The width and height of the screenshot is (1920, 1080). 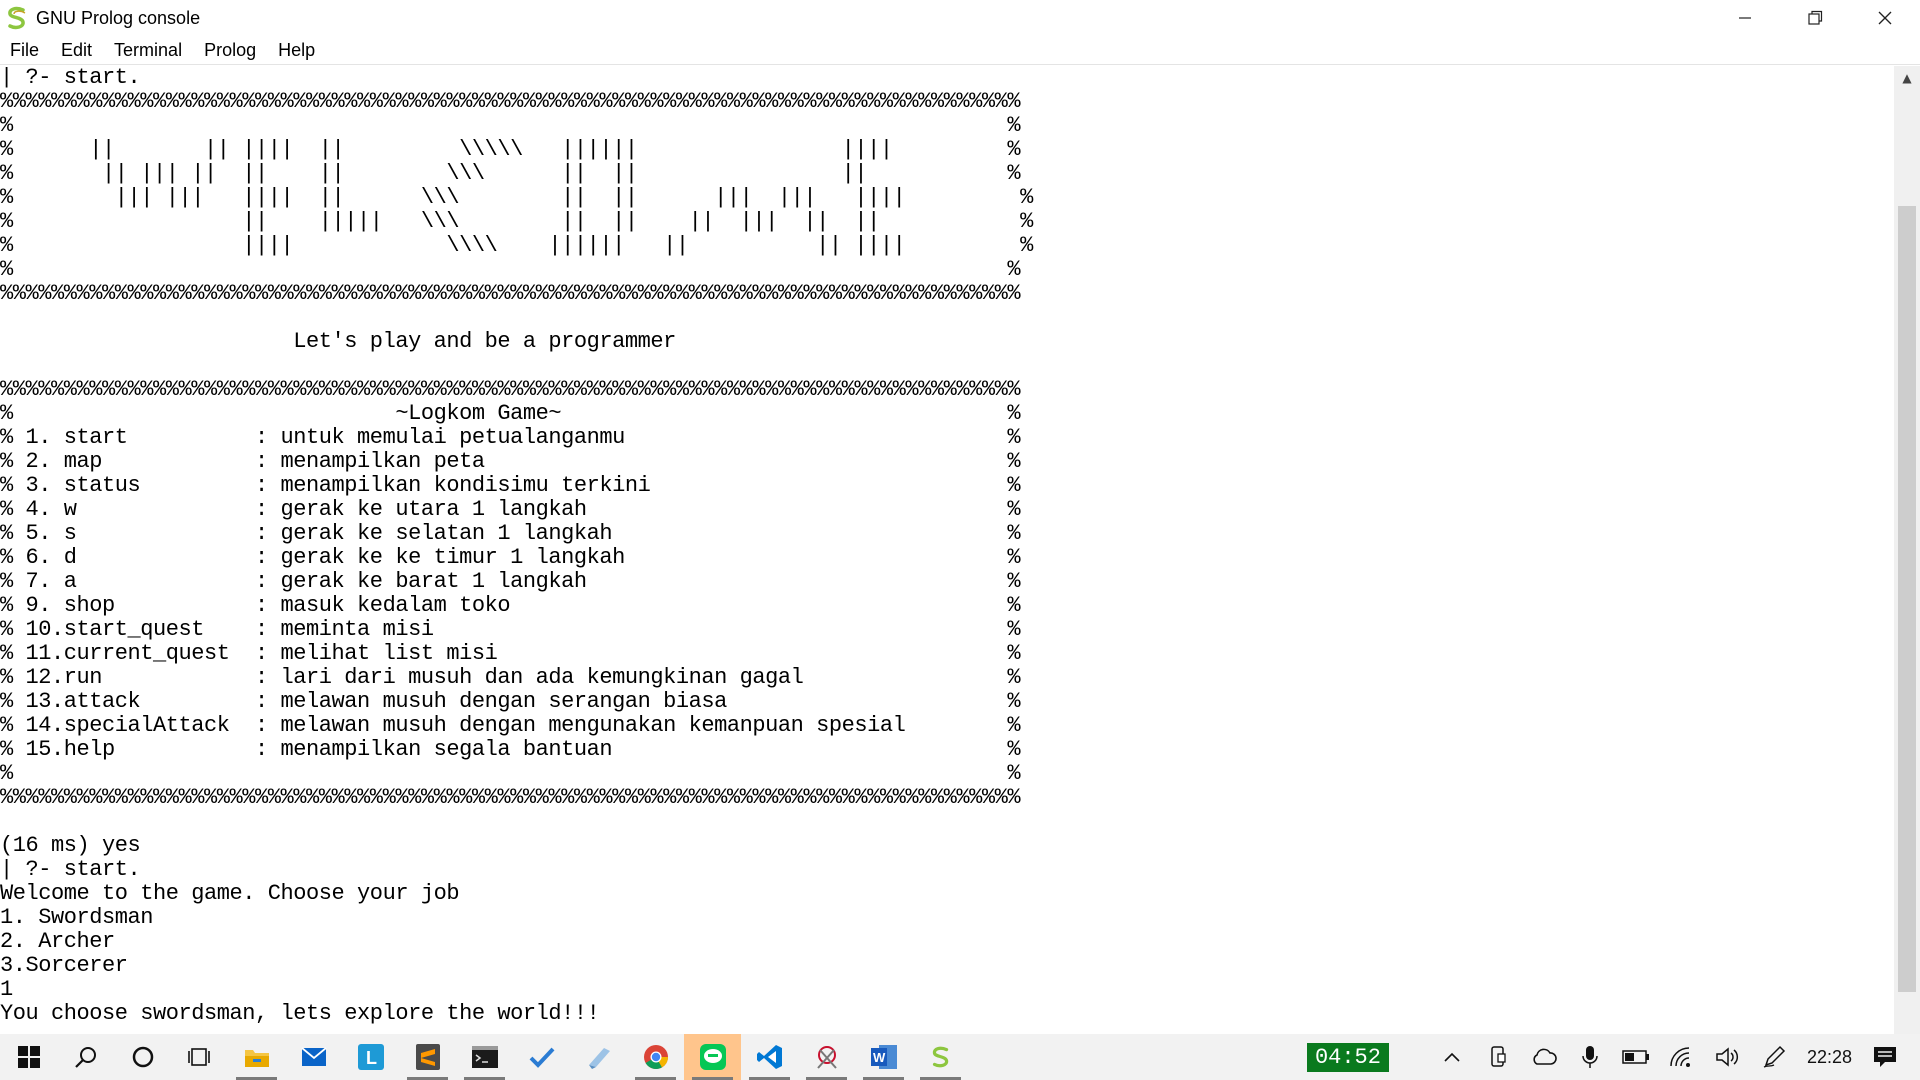 I want to click on sublime-text-icon, so click(x=427, y=1057).